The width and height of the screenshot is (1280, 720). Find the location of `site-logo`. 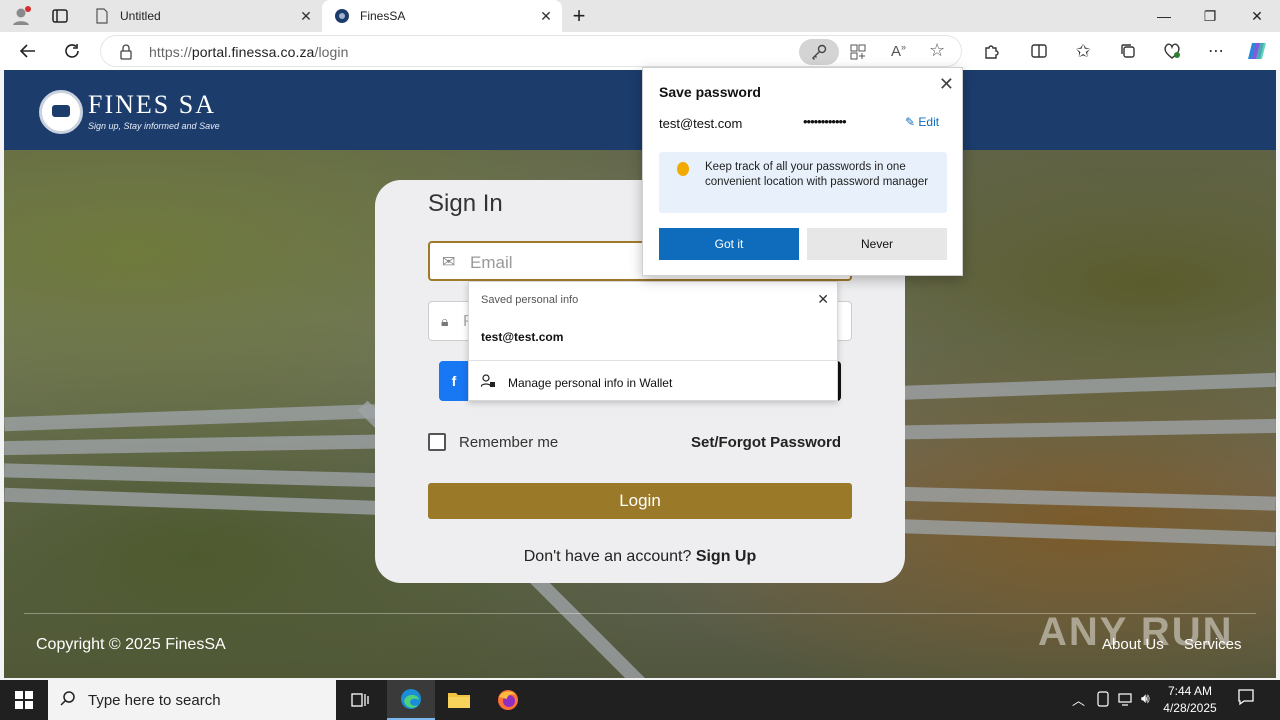

site-logo is located at coordinates (61, 112).